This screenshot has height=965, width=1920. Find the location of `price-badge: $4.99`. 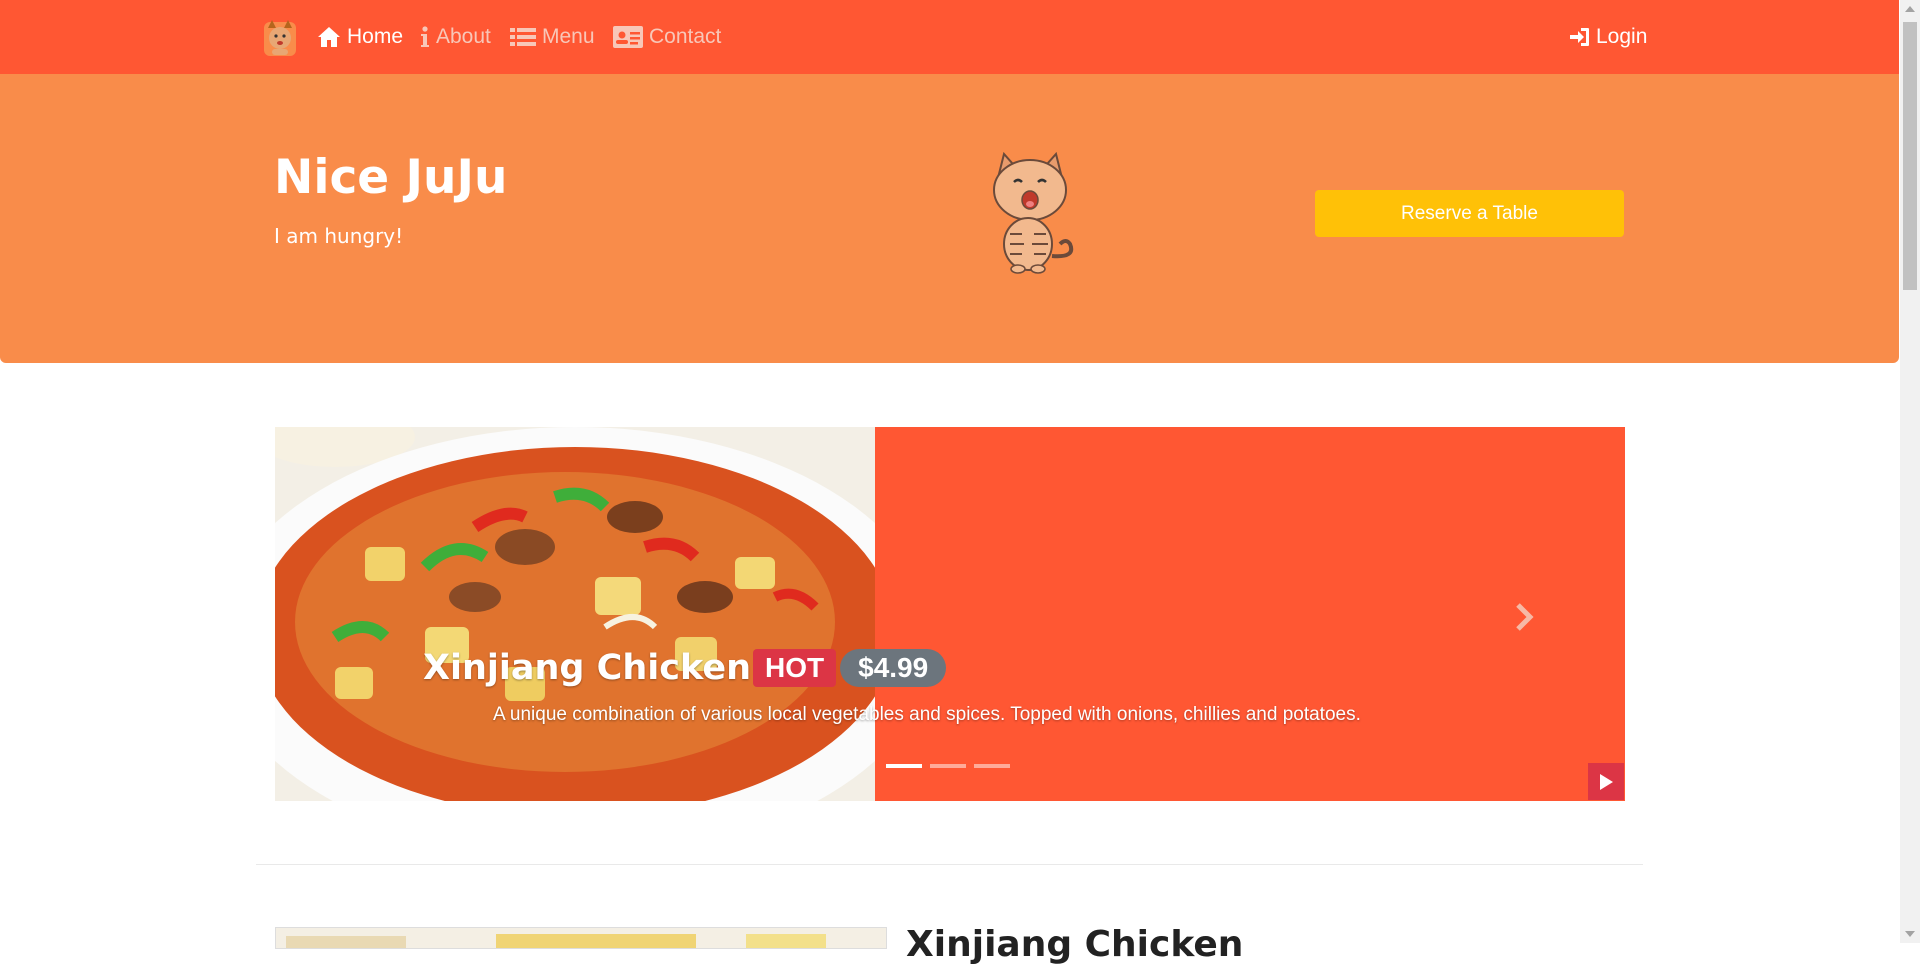

price-badge: $4.99 is located at coordinates (893, 668).